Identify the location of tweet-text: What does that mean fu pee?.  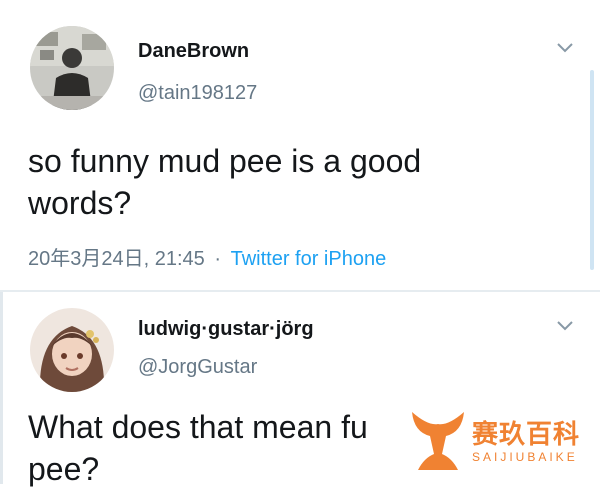
(218, 448).